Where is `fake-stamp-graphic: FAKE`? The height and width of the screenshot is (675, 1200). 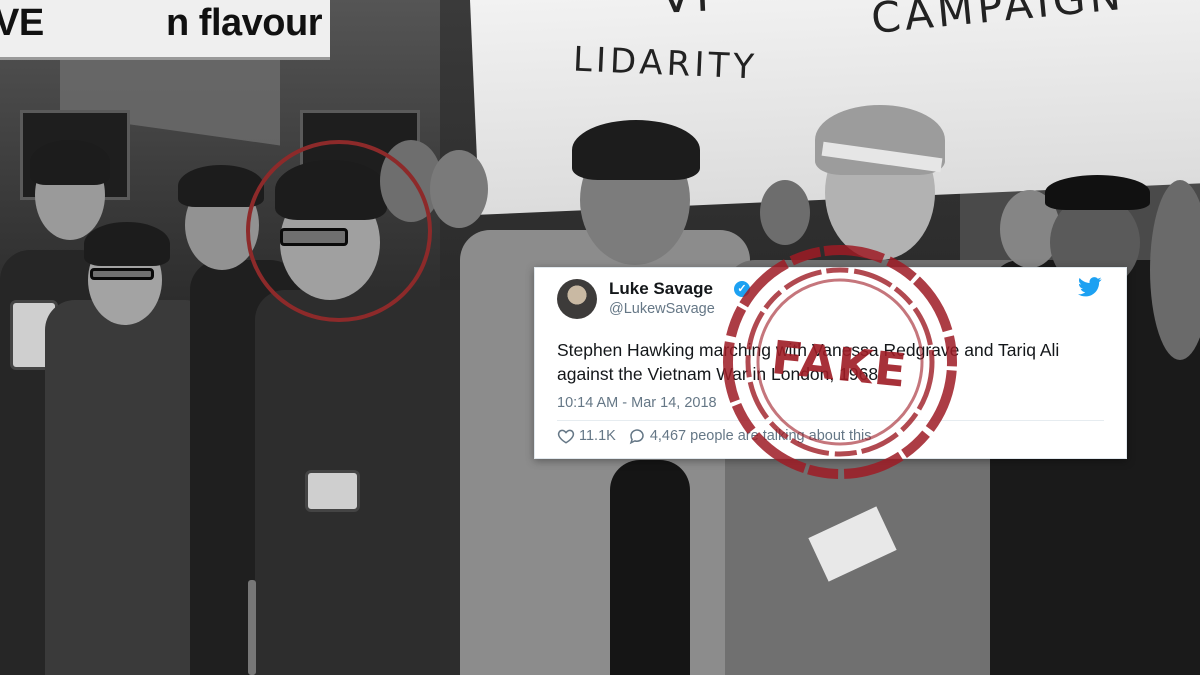 fake-stamp-graphic: FAKE is located at coordinates (840, 362).